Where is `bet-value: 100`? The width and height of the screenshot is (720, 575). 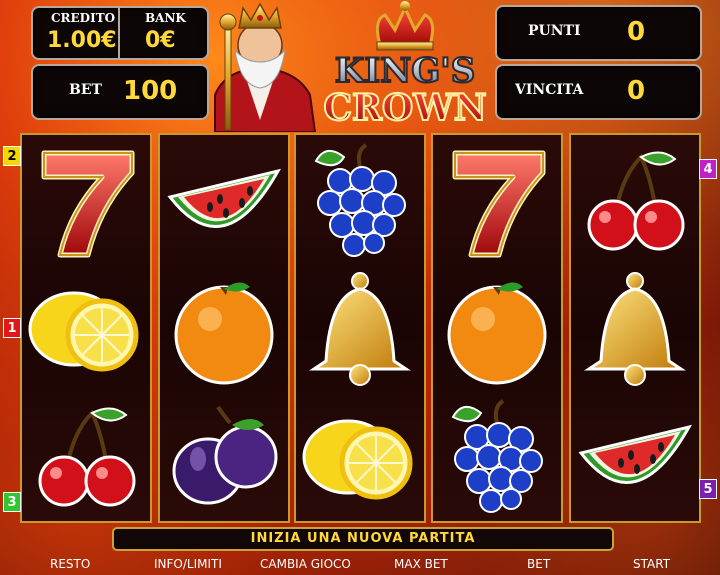 bet-value: 100 is located at coordinates (150, 91).